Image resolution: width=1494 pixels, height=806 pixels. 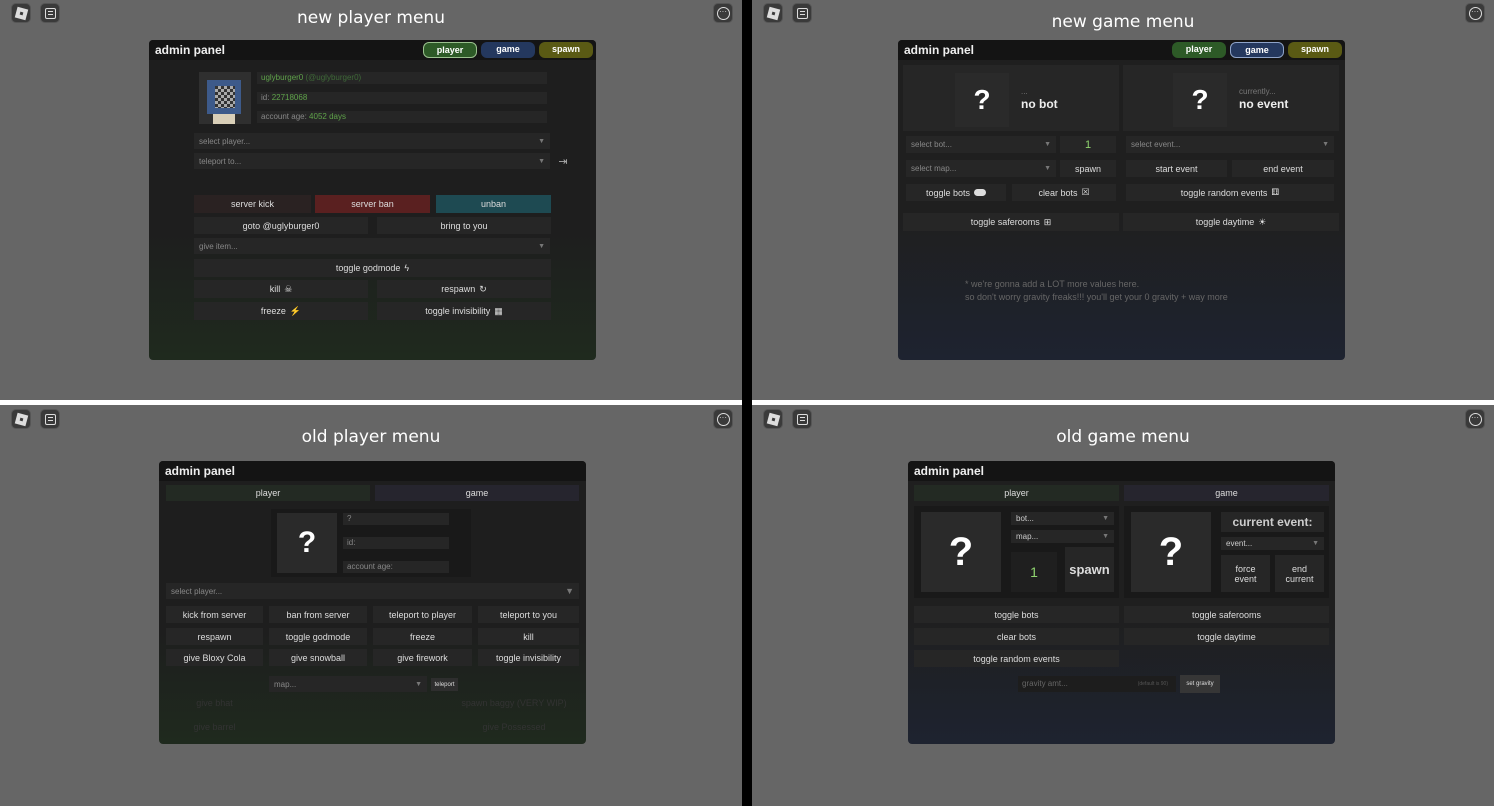 What do you see at coordinates (528, 614) in the screenshot?
I see `teleport-to-you-button: teleport to you` at bounding box center [528, 614].